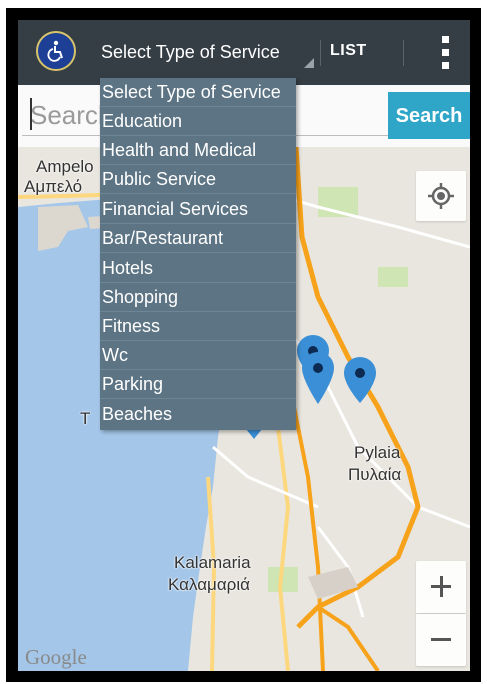 This screenshot has width=487, height=684. What do you see at coordinates (309, 63) in the screenshot?
I see `dropdown-caret-icon` at bounding box center [309, 63].